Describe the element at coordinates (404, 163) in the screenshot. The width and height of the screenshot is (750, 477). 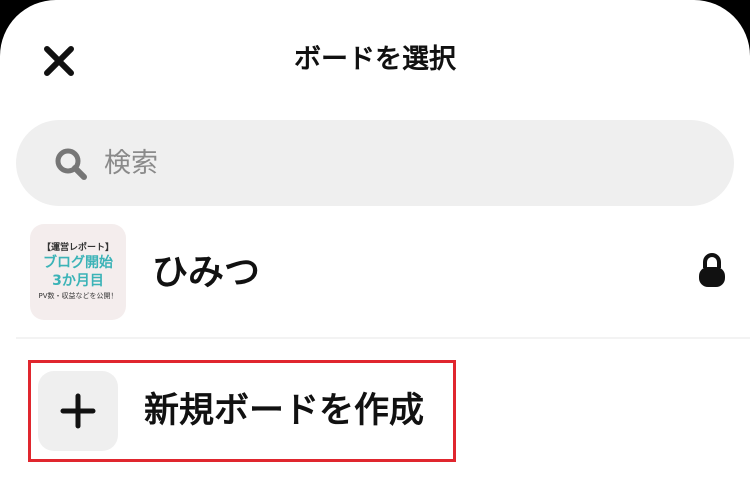
I see `search-input` at that location.